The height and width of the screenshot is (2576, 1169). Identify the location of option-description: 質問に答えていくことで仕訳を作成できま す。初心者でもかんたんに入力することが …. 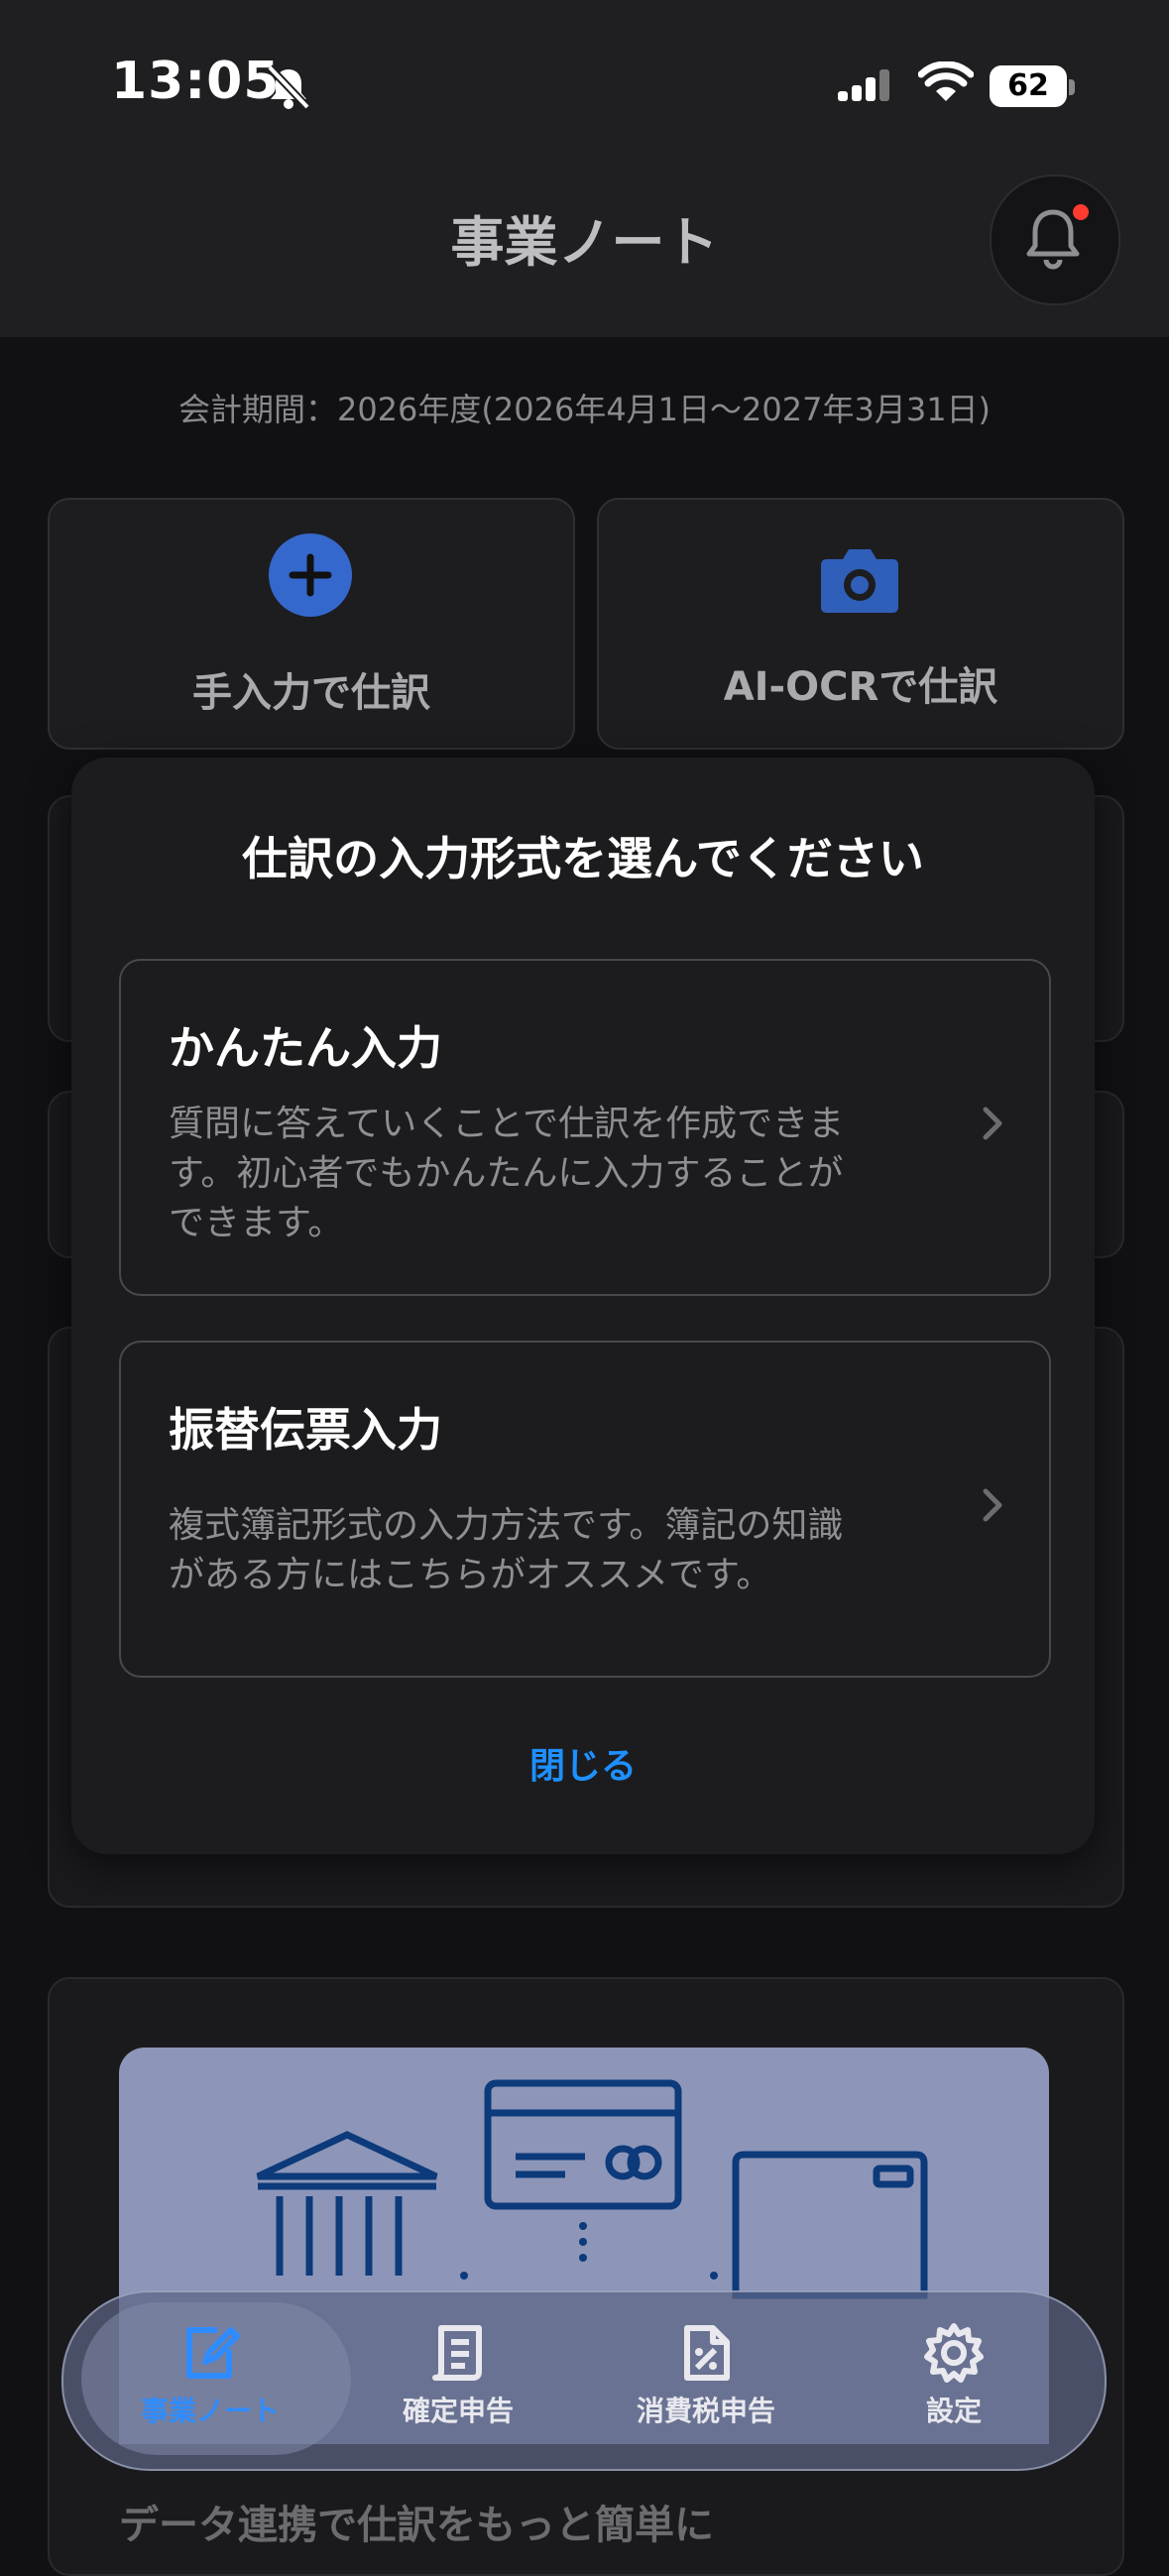
(545, 1174).